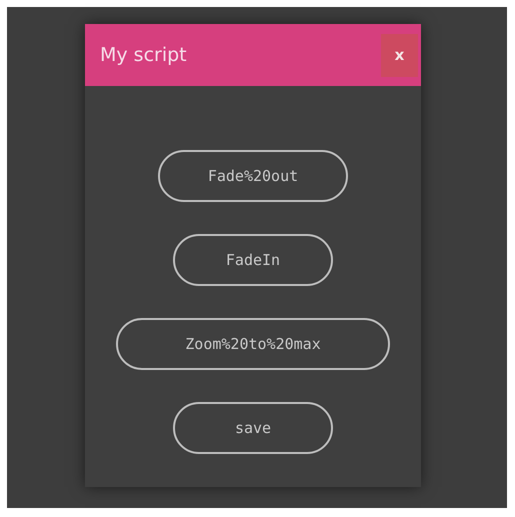 The height and width of the screenshot is (517, 515). Describe the element at coordinates (399, 55) in the screenshot. I see `close-button: x` at that location.